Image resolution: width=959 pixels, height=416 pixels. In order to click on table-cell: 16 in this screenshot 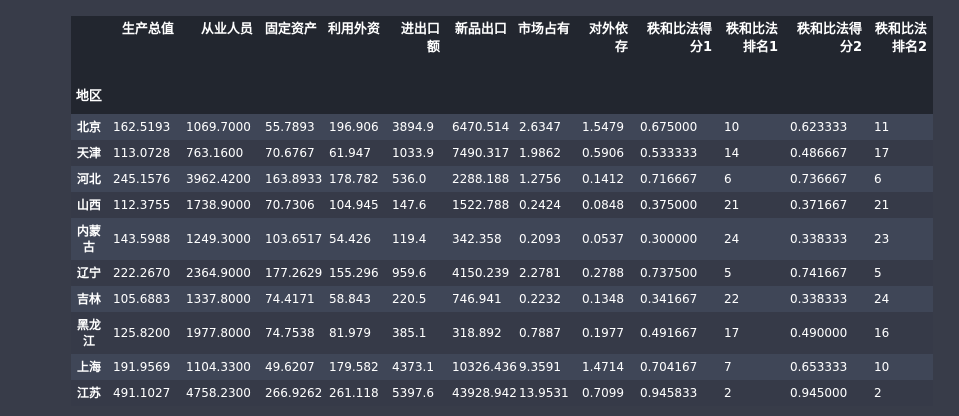, I will do `click(882, 333)`.